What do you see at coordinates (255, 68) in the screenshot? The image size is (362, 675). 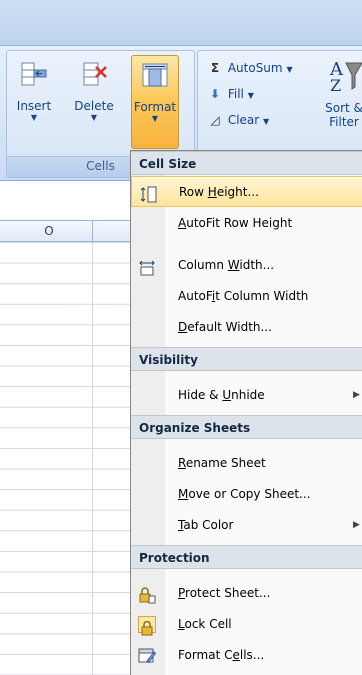 I see `autosum-label: AutoSum` at bounding box center [255, 68].